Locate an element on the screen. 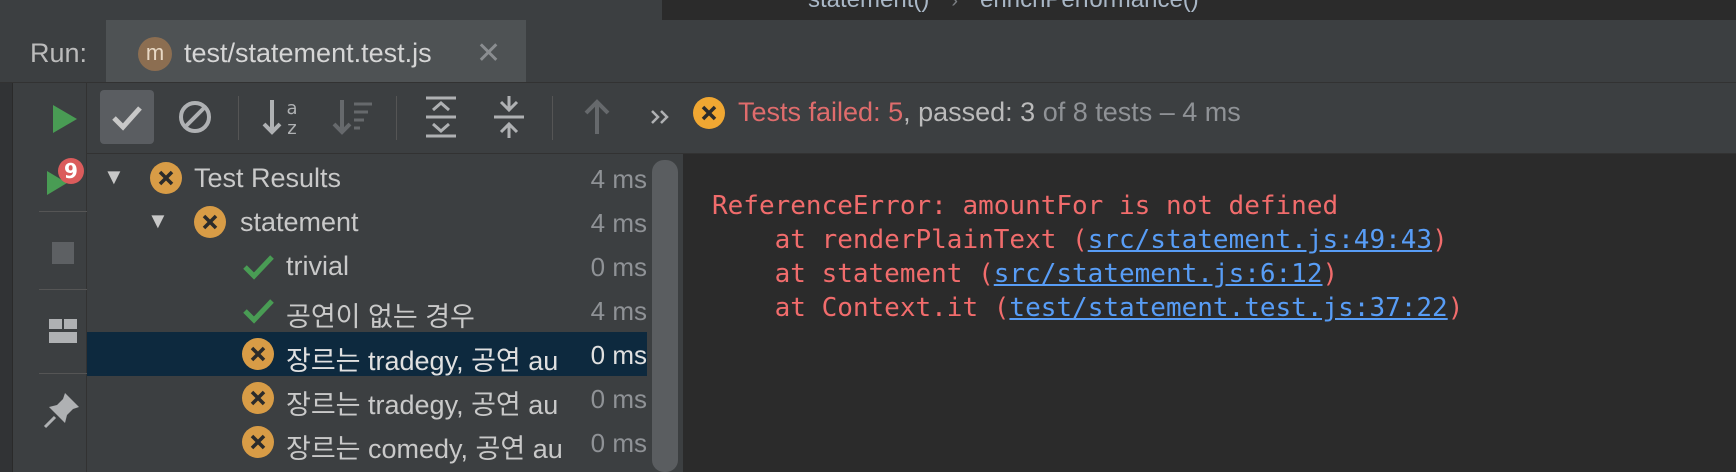 The width and height of the screenshot is (1736, 472). breadcrumb-item: statement() is located at coordinates (868, 6).